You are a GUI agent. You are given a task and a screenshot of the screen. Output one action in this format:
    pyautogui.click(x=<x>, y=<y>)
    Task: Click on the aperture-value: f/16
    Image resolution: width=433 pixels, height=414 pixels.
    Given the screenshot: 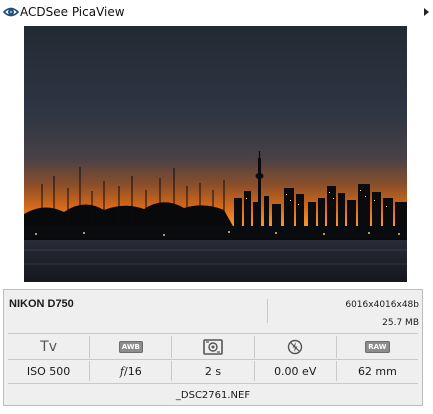 What is the action you would take?
    pyautogui.click(x=131, y=371)
    